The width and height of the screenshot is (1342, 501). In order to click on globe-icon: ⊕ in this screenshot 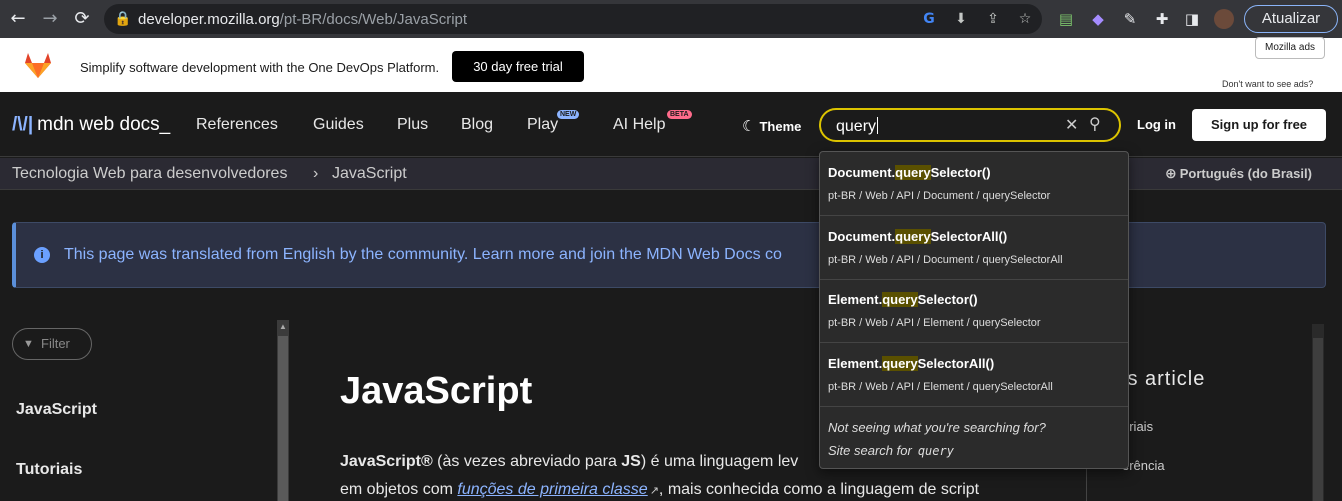, I will do `click(1171, 174)`.